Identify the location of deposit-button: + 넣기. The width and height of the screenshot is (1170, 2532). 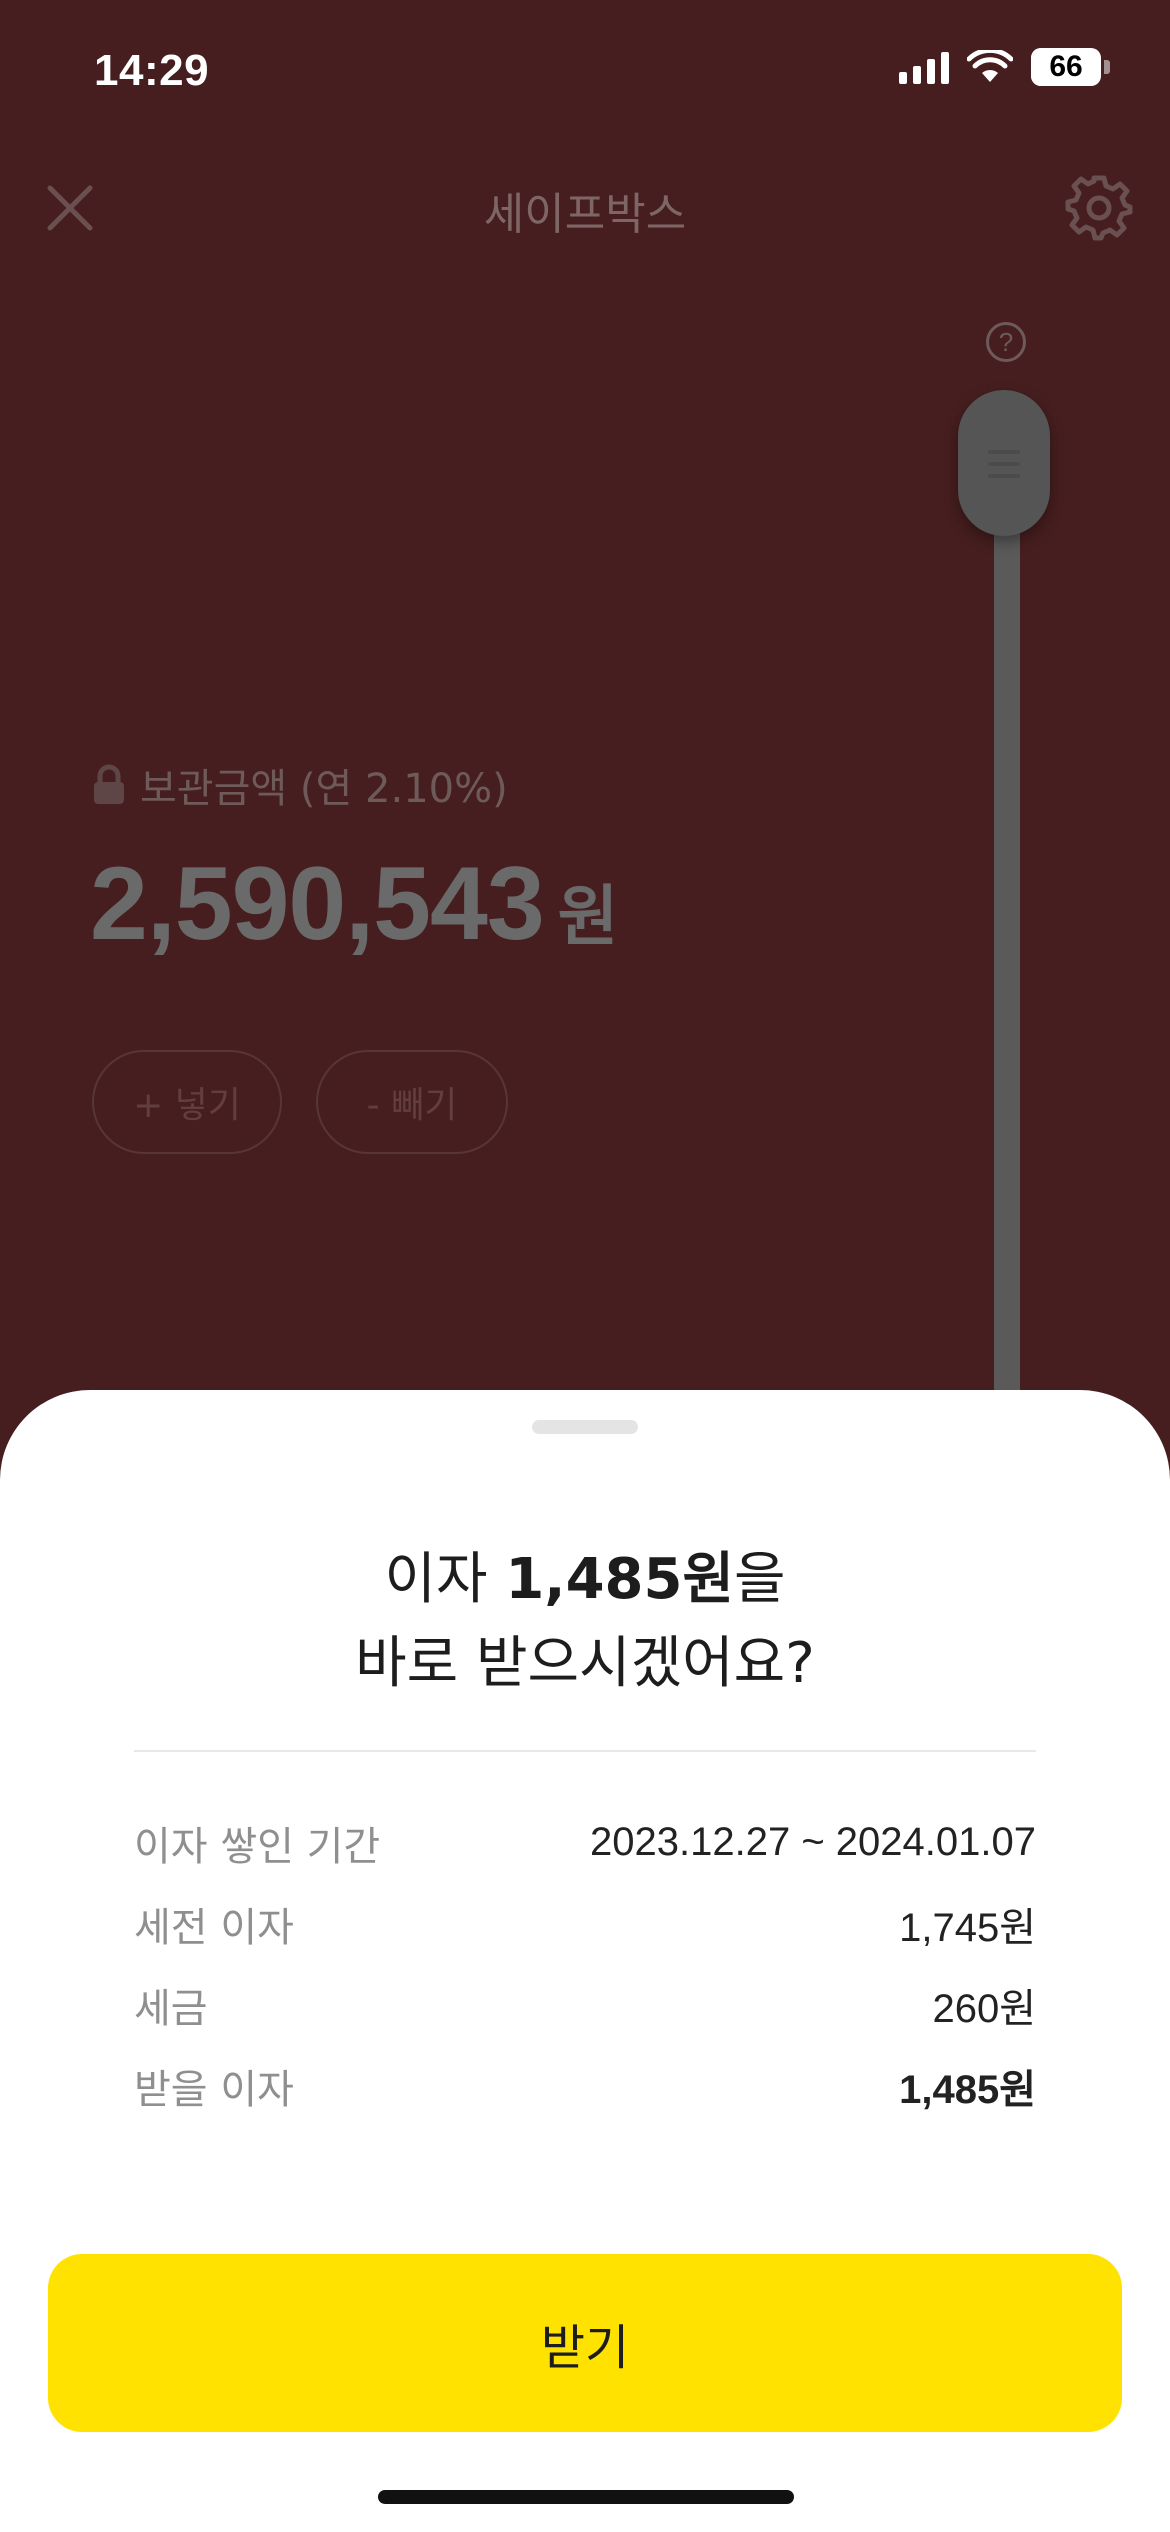
(187, 1102).